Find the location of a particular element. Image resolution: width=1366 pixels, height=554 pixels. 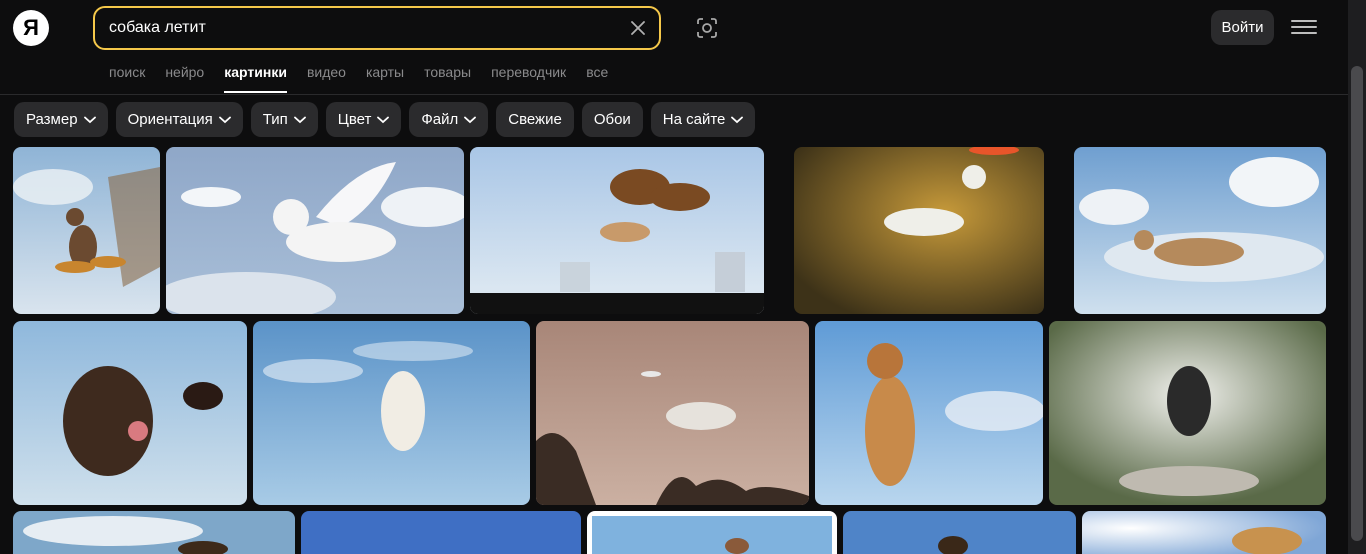

filter-label: На сайте is located at coordinates (694, 119).